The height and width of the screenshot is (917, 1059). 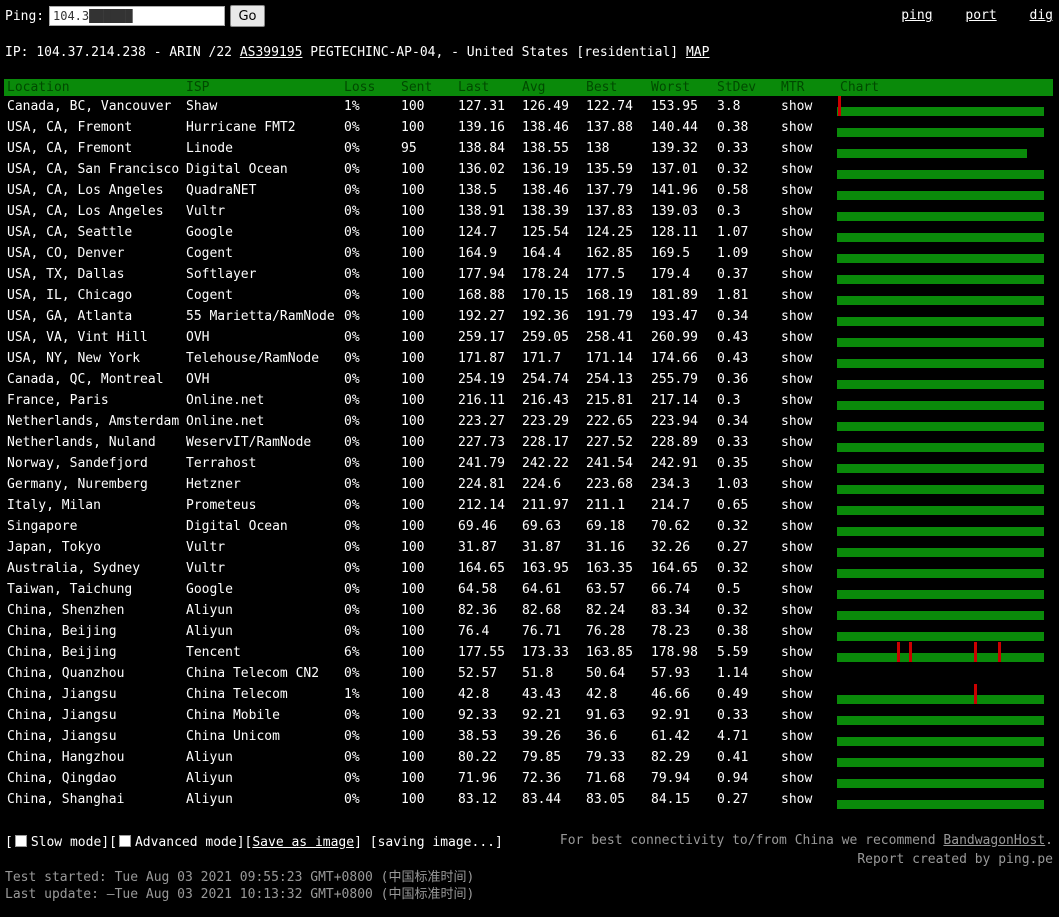 I want to click on cell-best: 258.41, so click(x=609, y=337).